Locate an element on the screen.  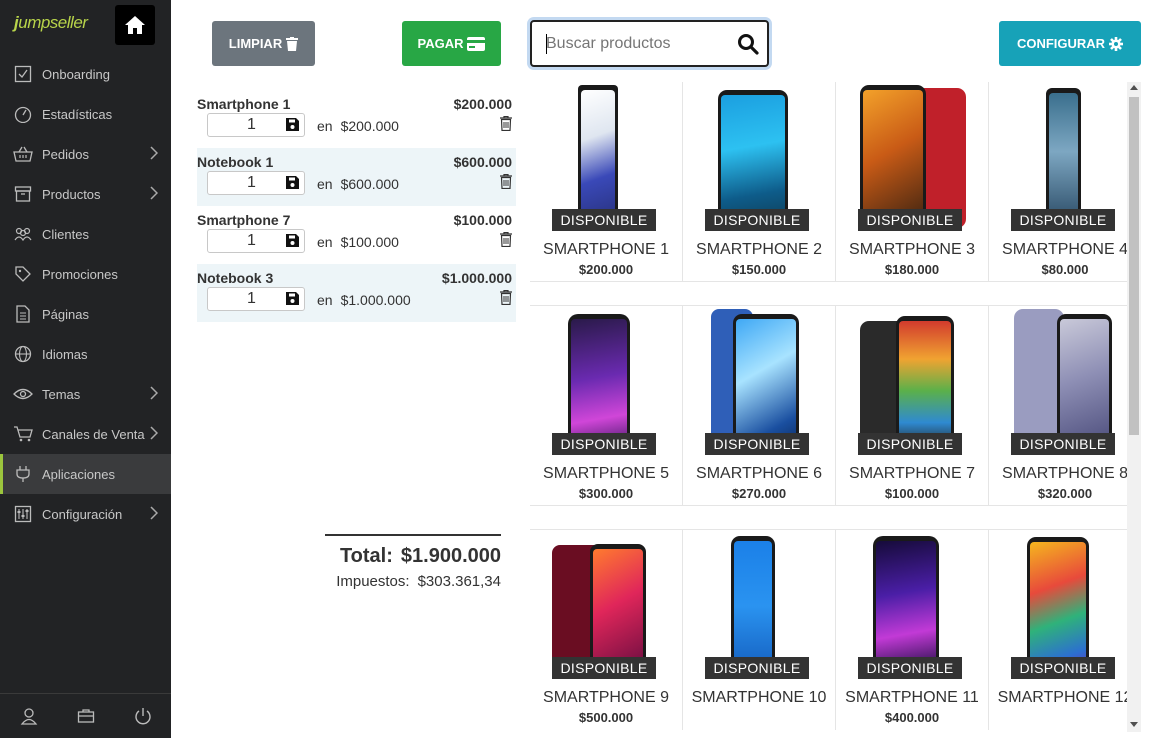
sidebar-item-configuracion: Configuración is located at coordinates (85, 514).